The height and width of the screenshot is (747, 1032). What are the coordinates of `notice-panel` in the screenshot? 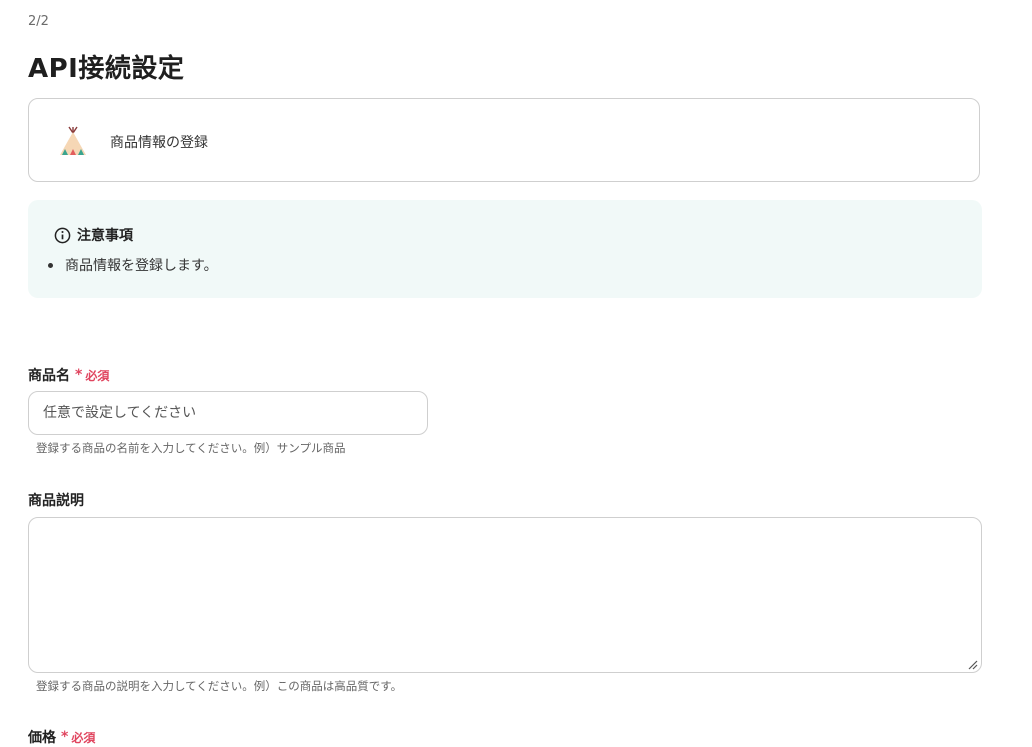 It's located at (505, 249).